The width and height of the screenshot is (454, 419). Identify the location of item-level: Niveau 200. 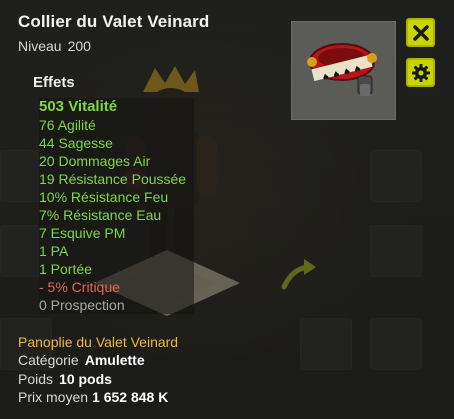
(54, 46).